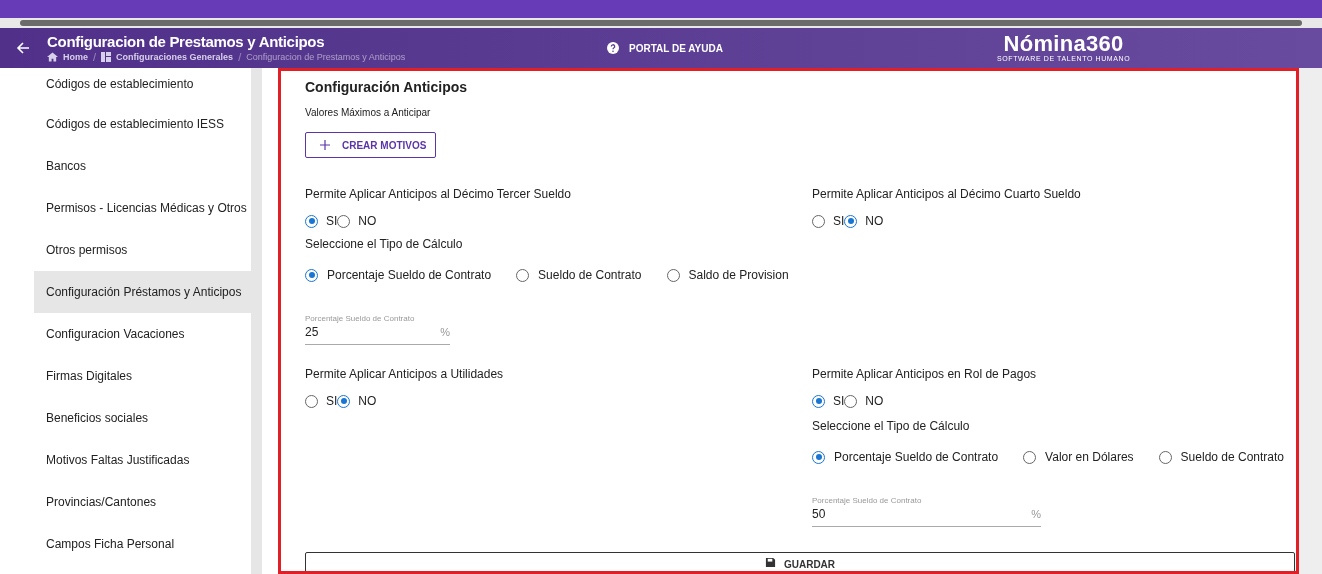 The height and width of the screenshot is (574, 1322). What do you see at coordinates (142, 292) in the screenshot?
I see `sidebar-item: Configuración Préstamos y Anticipos` at bounding box center [142, 292].